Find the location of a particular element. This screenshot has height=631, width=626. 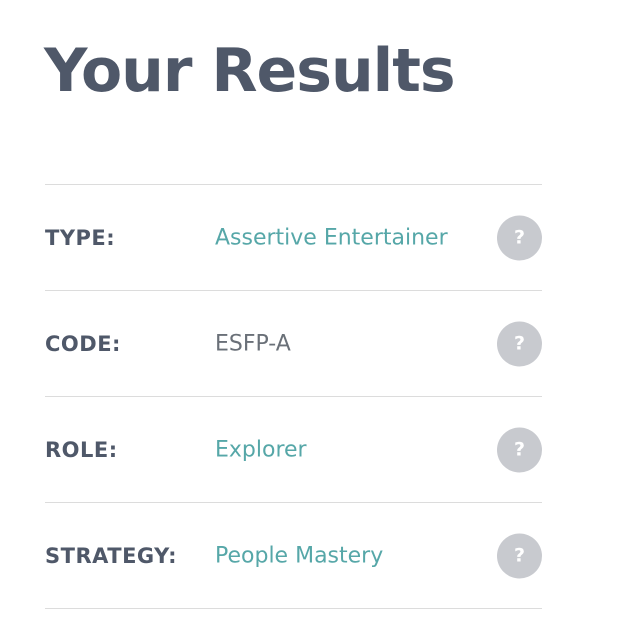

strategy-label: STRATEGY: is located at coordinates (111, 555).